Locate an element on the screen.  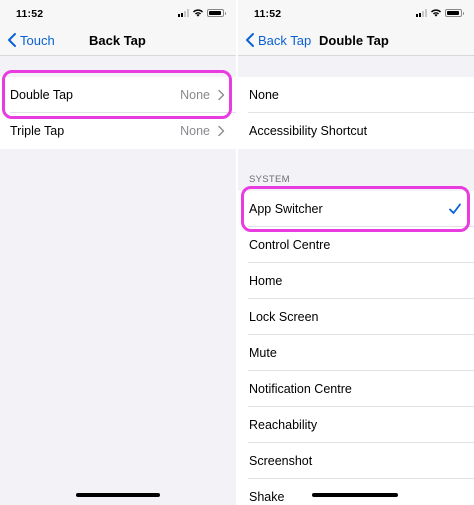
option-label: Accessibility Shortcut is located at coordinates (308, 131).